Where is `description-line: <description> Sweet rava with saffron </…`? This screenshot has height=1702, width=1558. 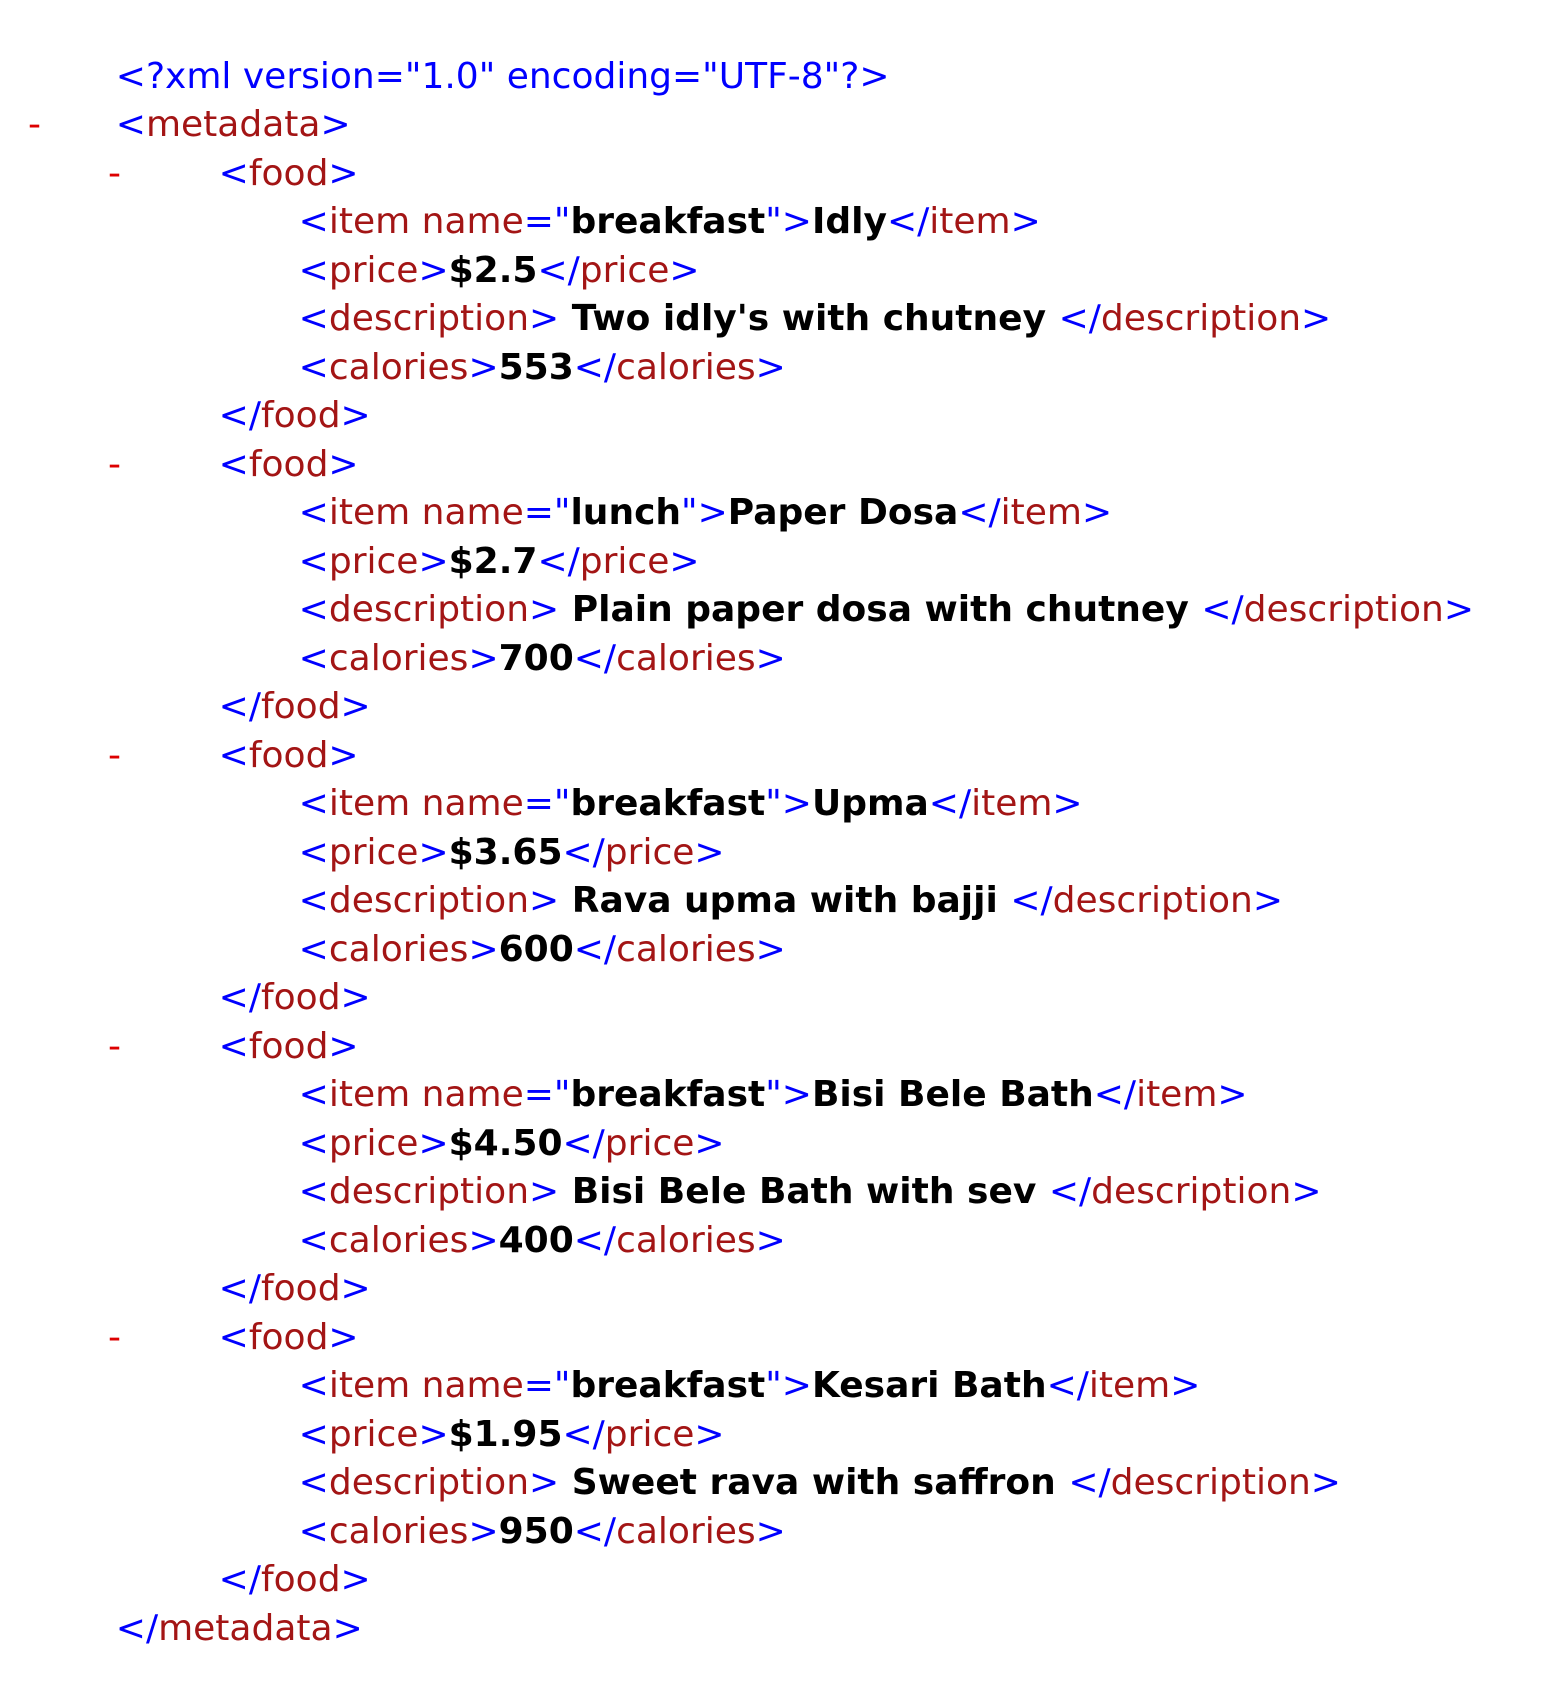
description-line: <description> Sweet rava with saffron </… is located at coordinates (819, 1482).